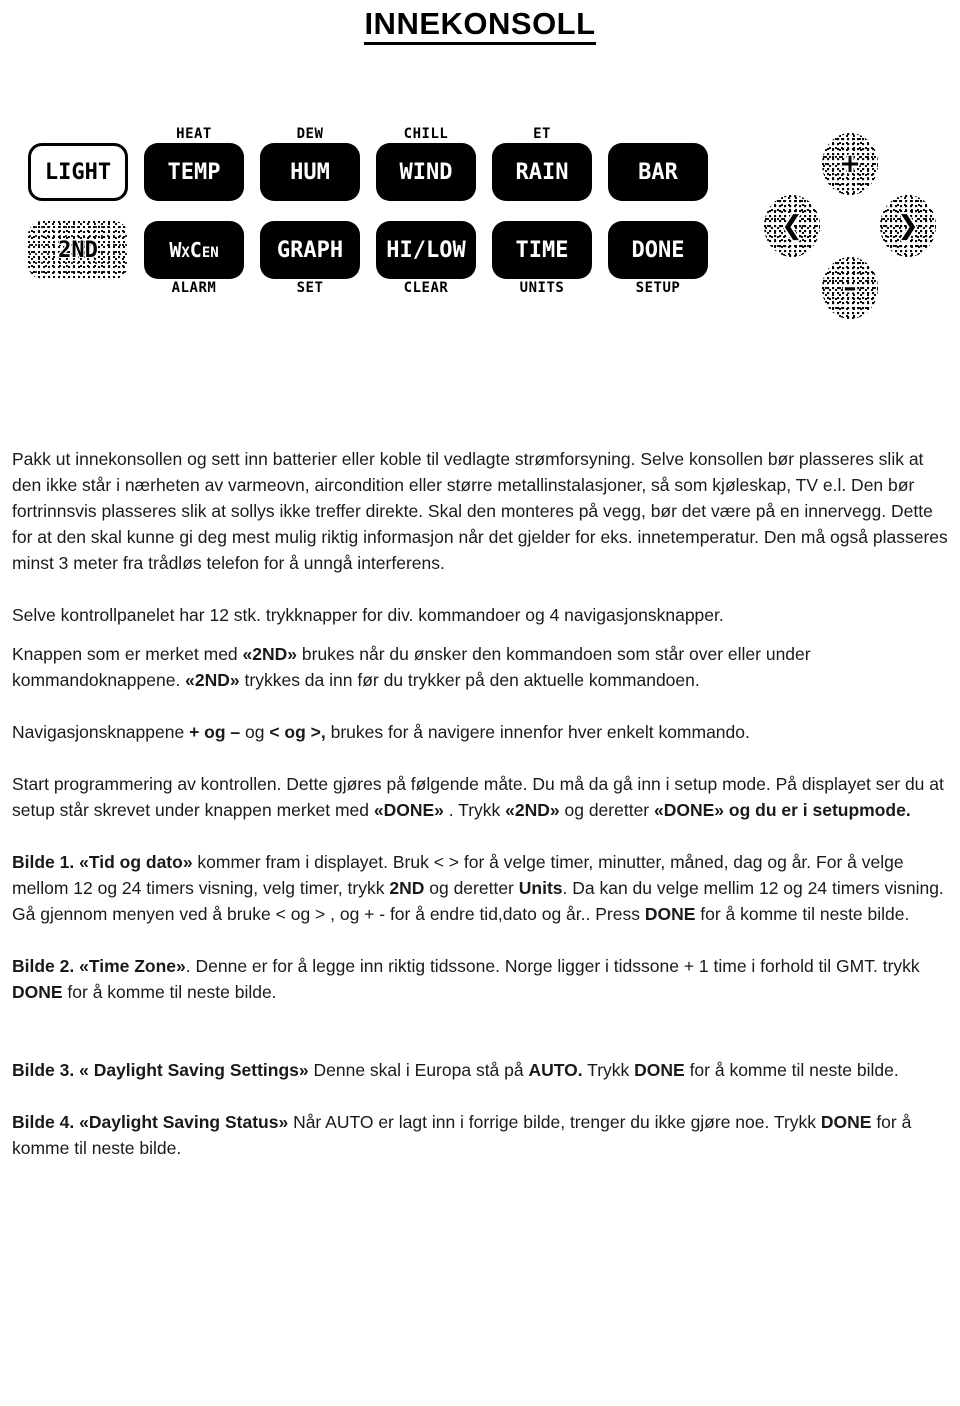 The image size is (960, 1406). Describe the element at coordinates (215, 732) in the screenshot. I see `text-run-bold-plusminus: + og –` at that location.